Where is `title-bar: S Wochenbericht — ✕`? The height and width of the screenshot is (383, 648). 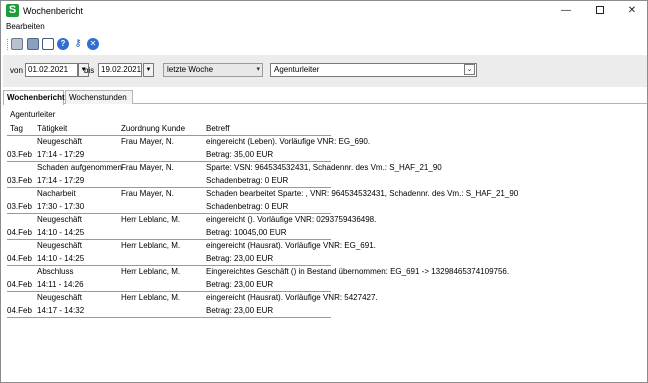
title-bar: S Wochenbericht — ✕ is located at coordinates (324, 11).